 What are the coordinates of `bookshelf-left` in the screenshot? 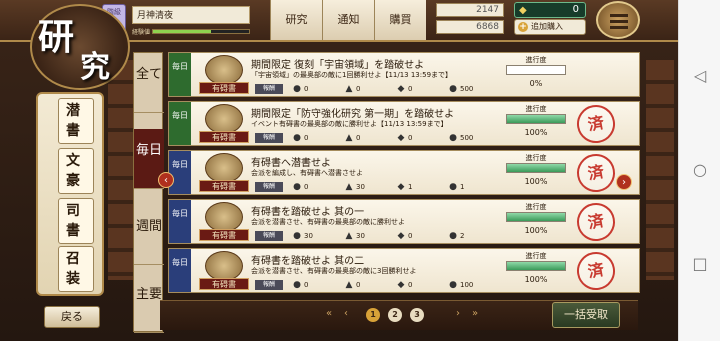 It's located at (122, 170).